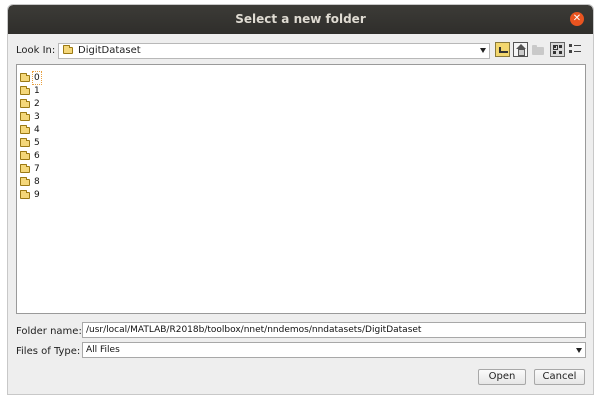 Image resolution: width=600 pixels, height=400 pixels. I want to click on new-folder-icon, so click(538, 49).